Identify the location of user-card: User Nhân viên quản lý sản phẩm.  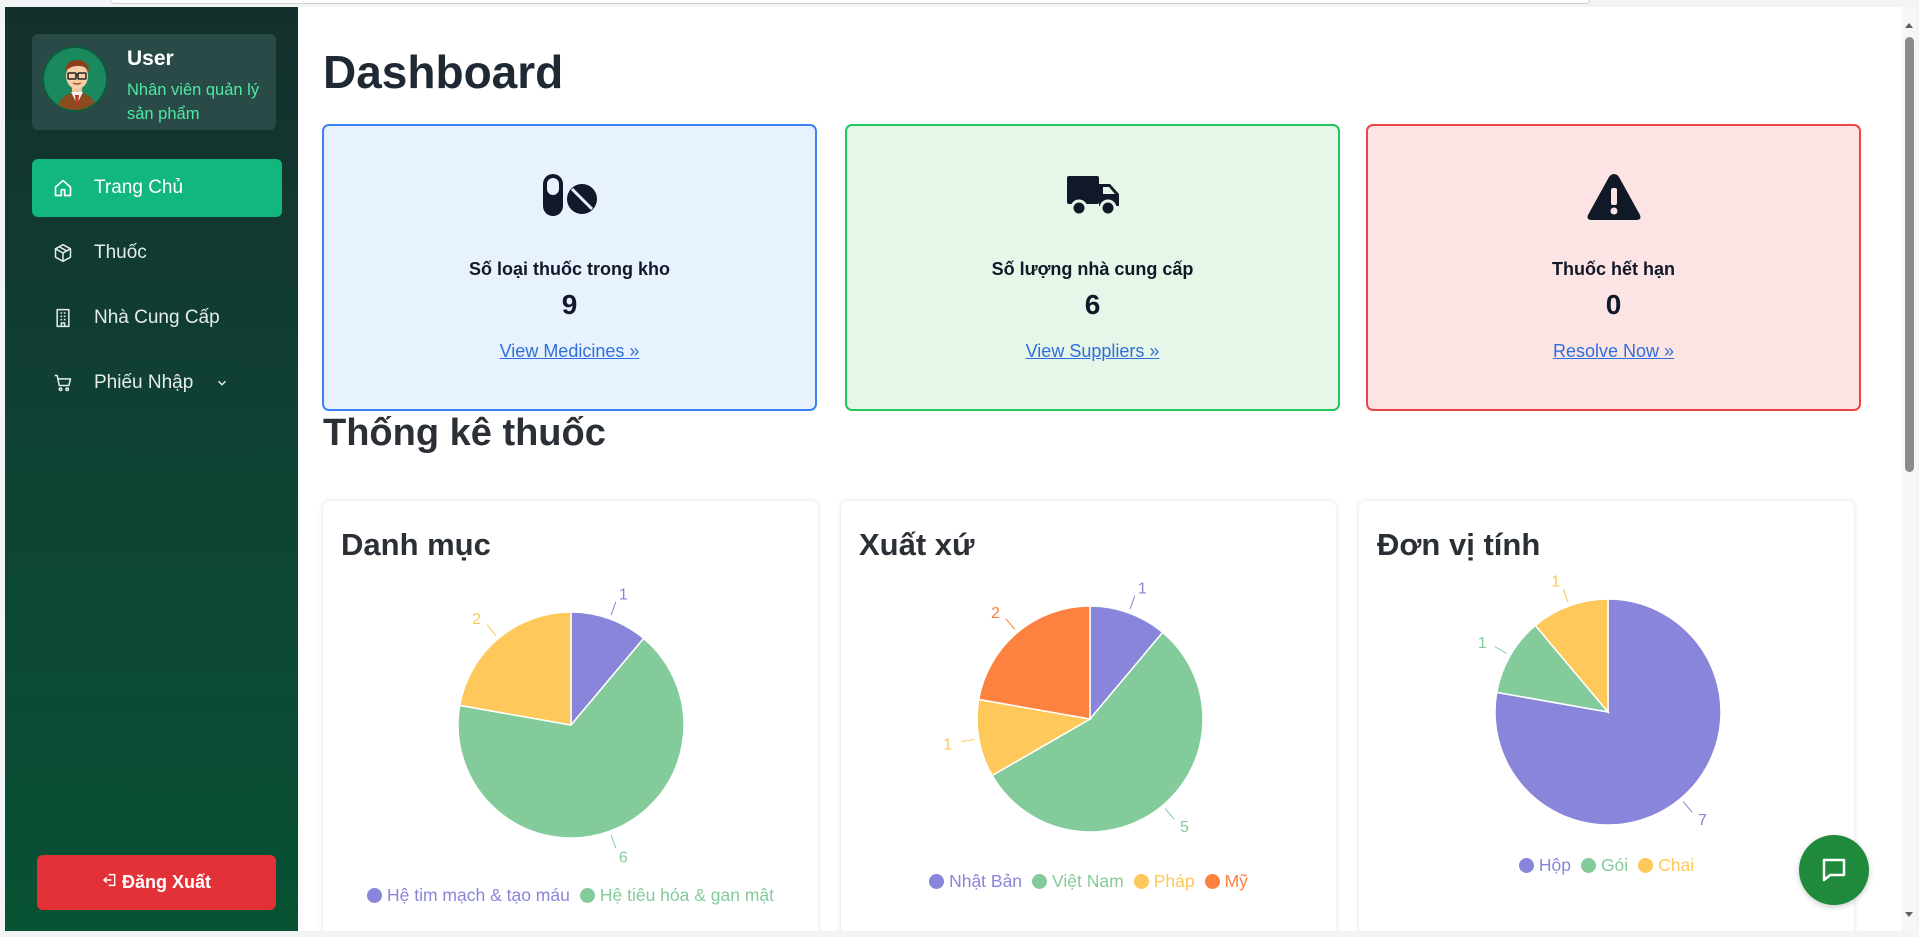
(154, 82).